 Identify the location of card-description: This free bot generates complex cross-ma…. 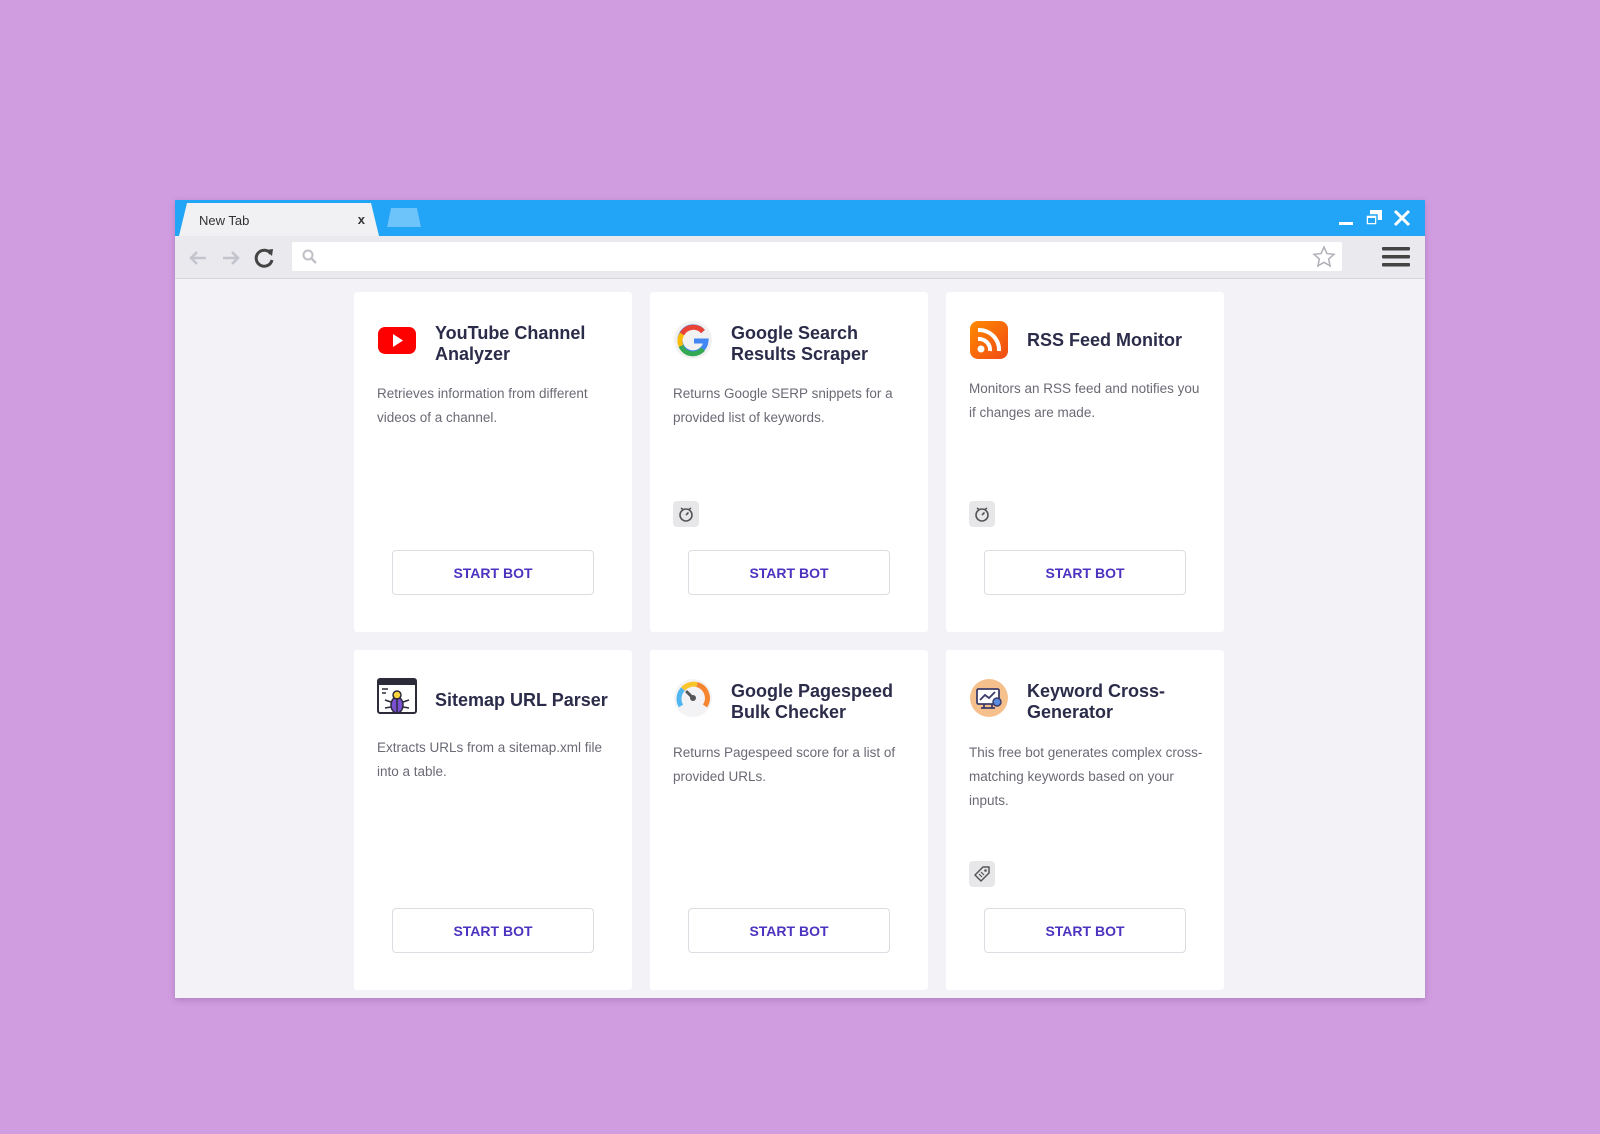
(1086, 776).